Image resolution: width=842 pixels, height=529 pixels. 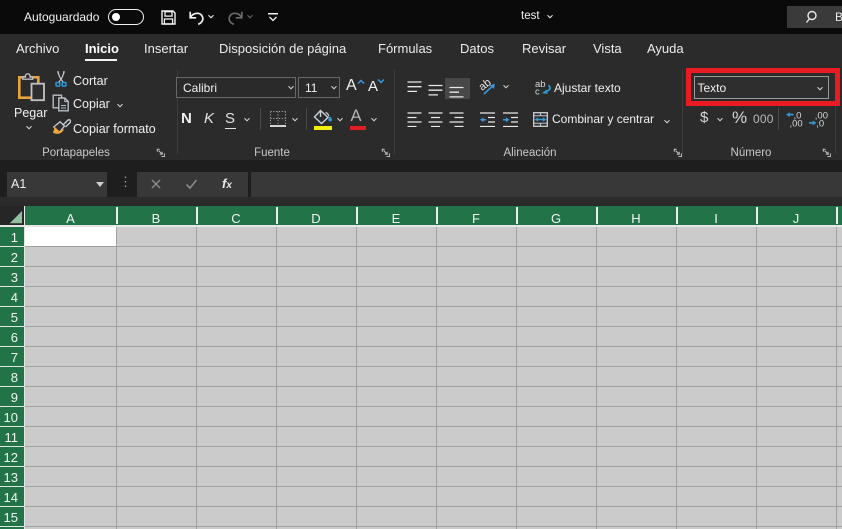 What do you see at coordinates (820, 124) in the screenshot?
I see `svg-text: ,0` at bounding box center [820, 124].